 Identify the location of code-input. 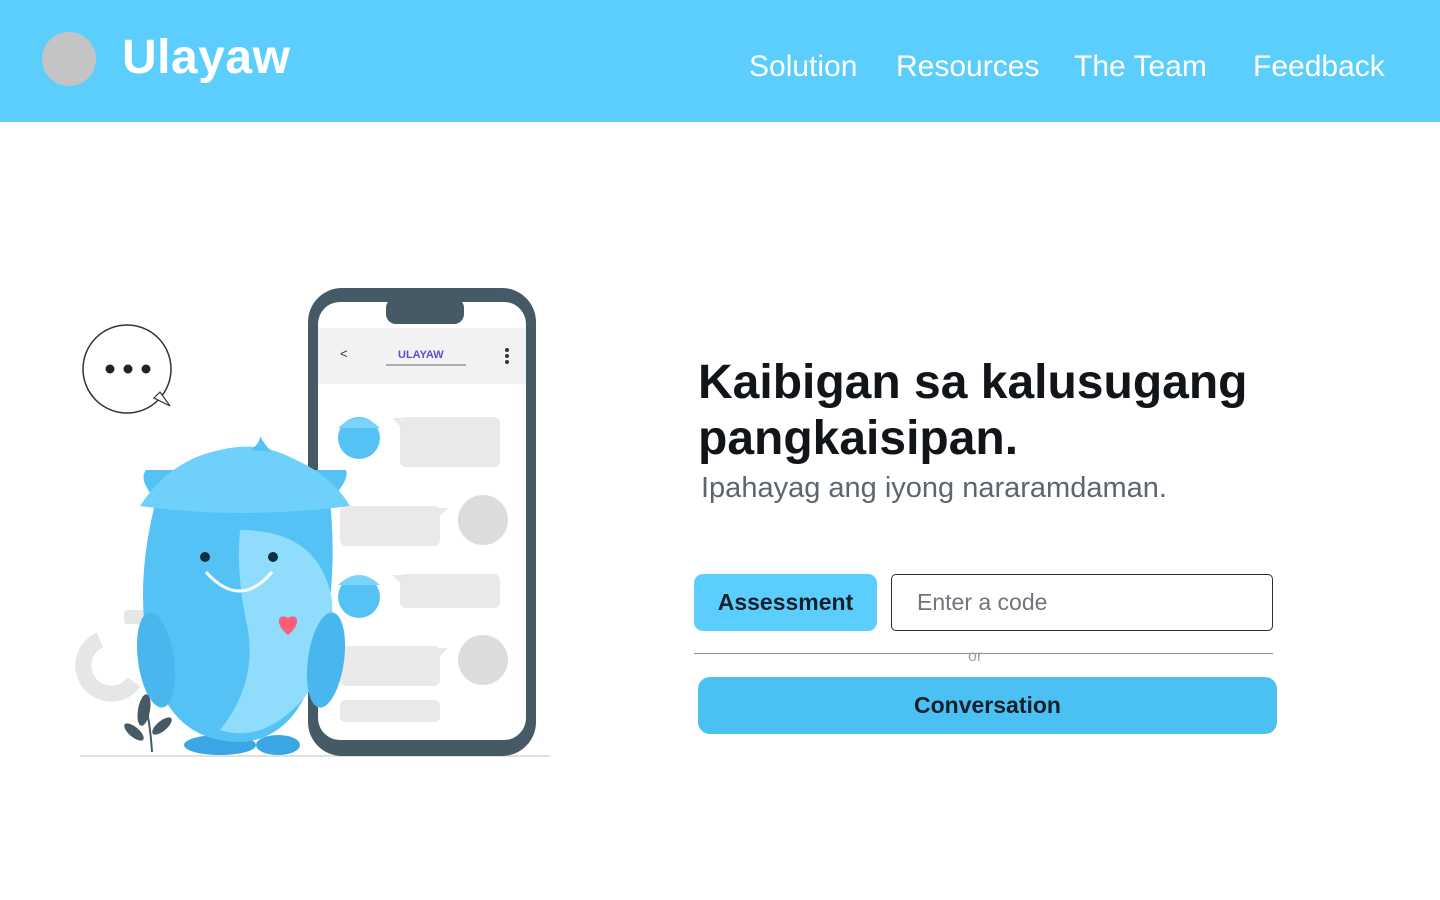
(1082, 602).